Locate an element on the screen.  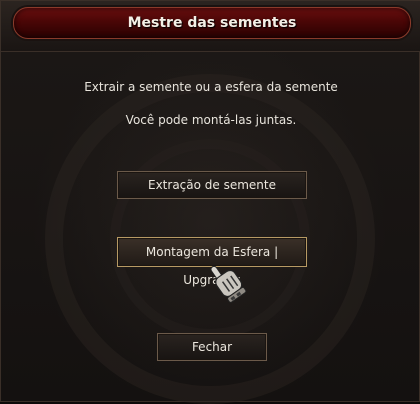
dialog-title: Mestre das sementes is located at coordinates (212, 23).